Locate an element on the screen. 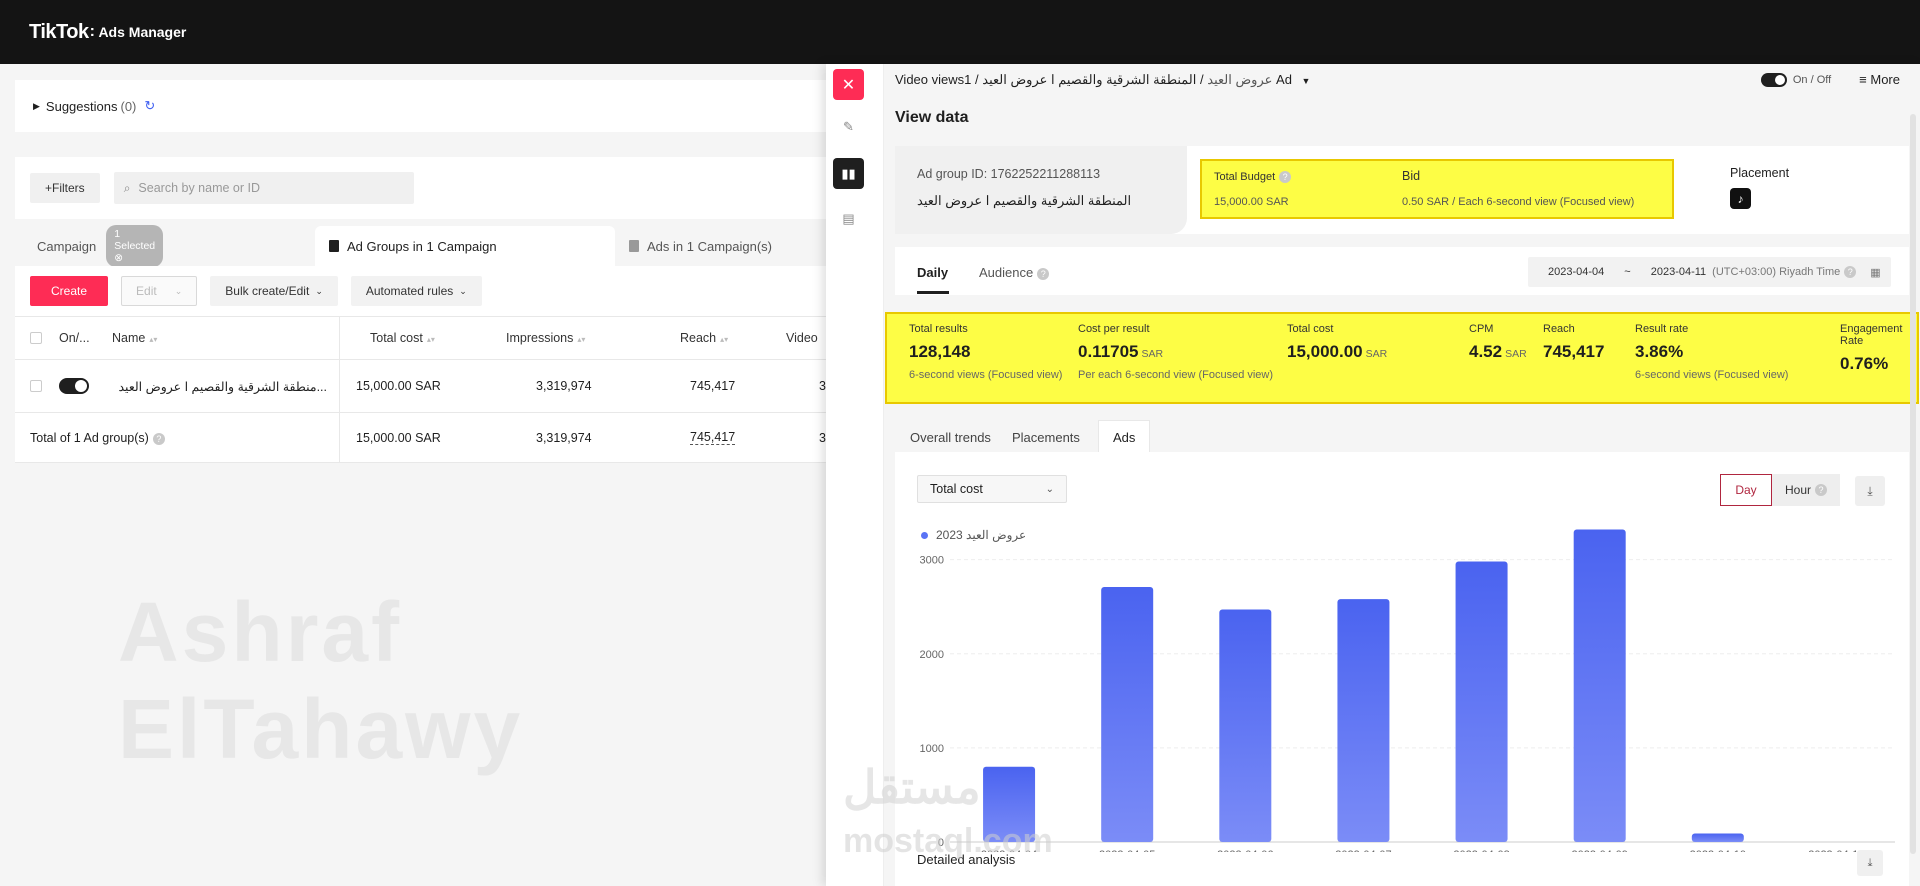 The image size is (1920, 886). bar-chart-icon: ▮▮ is located at coordinates (848, 173).